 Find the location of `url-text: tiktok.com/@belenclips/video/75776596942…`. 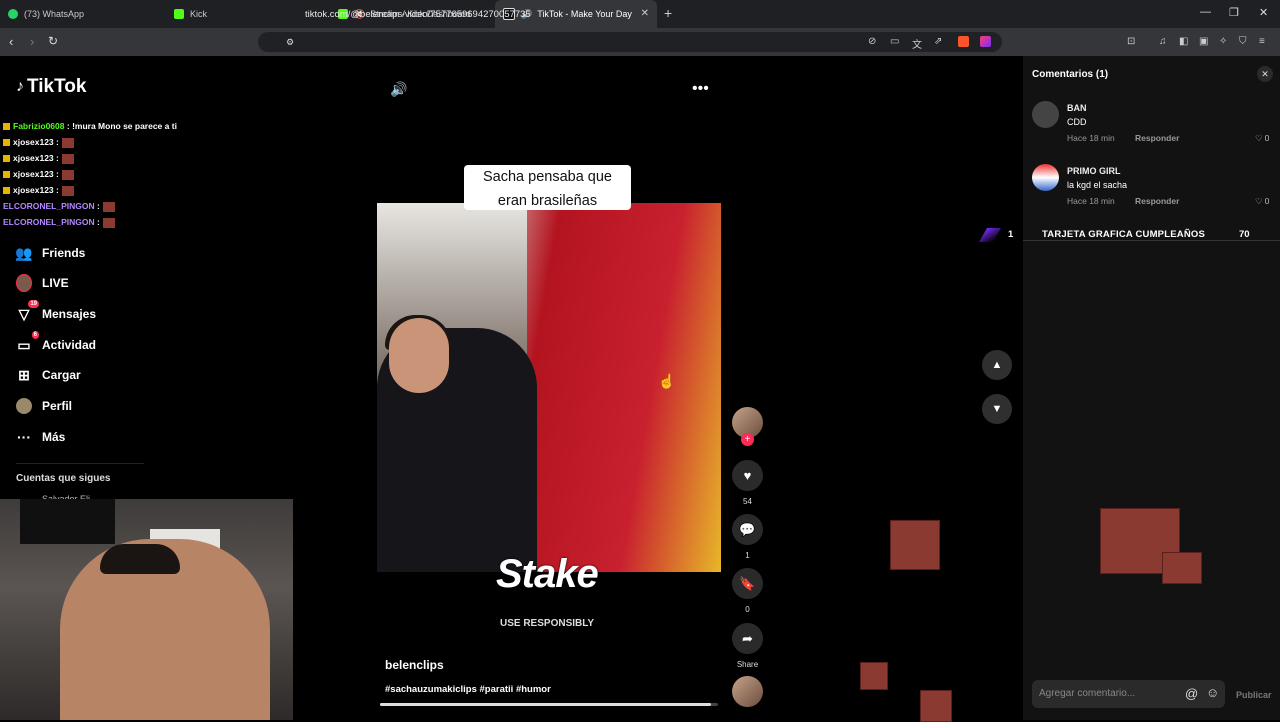

url-text: tiktok.com/@belenclips/video/75776596942… is located at coordinates (418, 14).